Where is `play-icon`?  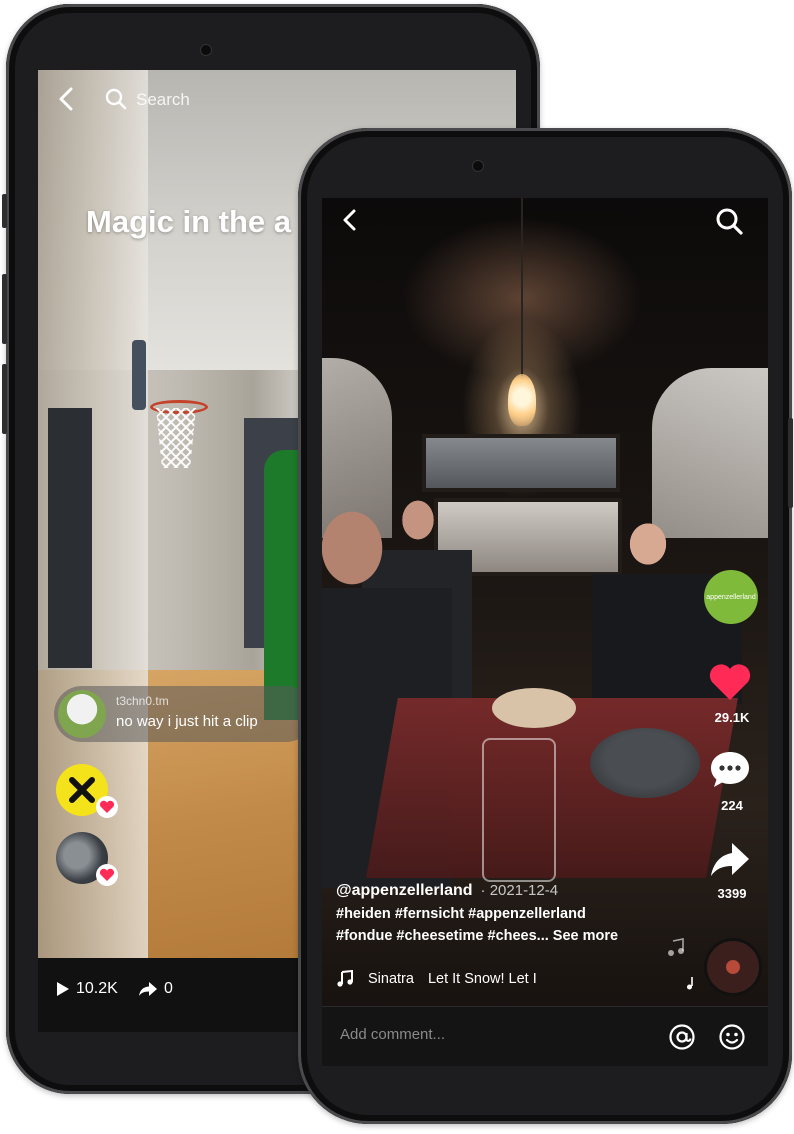
play-icon is located at coordinates (63, 989).